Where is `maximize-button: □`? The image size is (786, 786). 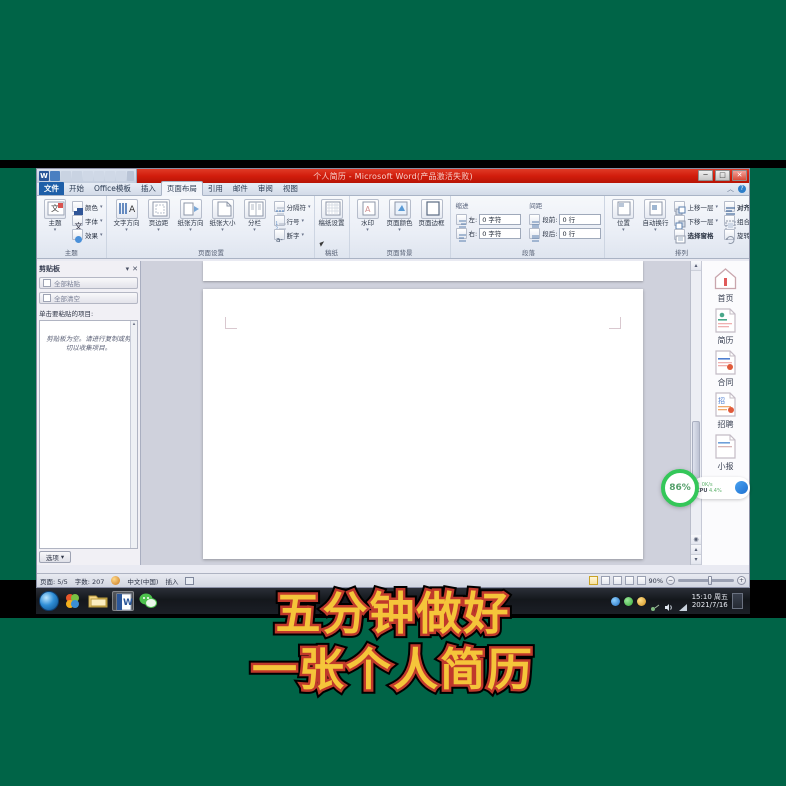 maximize-button: □ is located at coordinates (722, 175).